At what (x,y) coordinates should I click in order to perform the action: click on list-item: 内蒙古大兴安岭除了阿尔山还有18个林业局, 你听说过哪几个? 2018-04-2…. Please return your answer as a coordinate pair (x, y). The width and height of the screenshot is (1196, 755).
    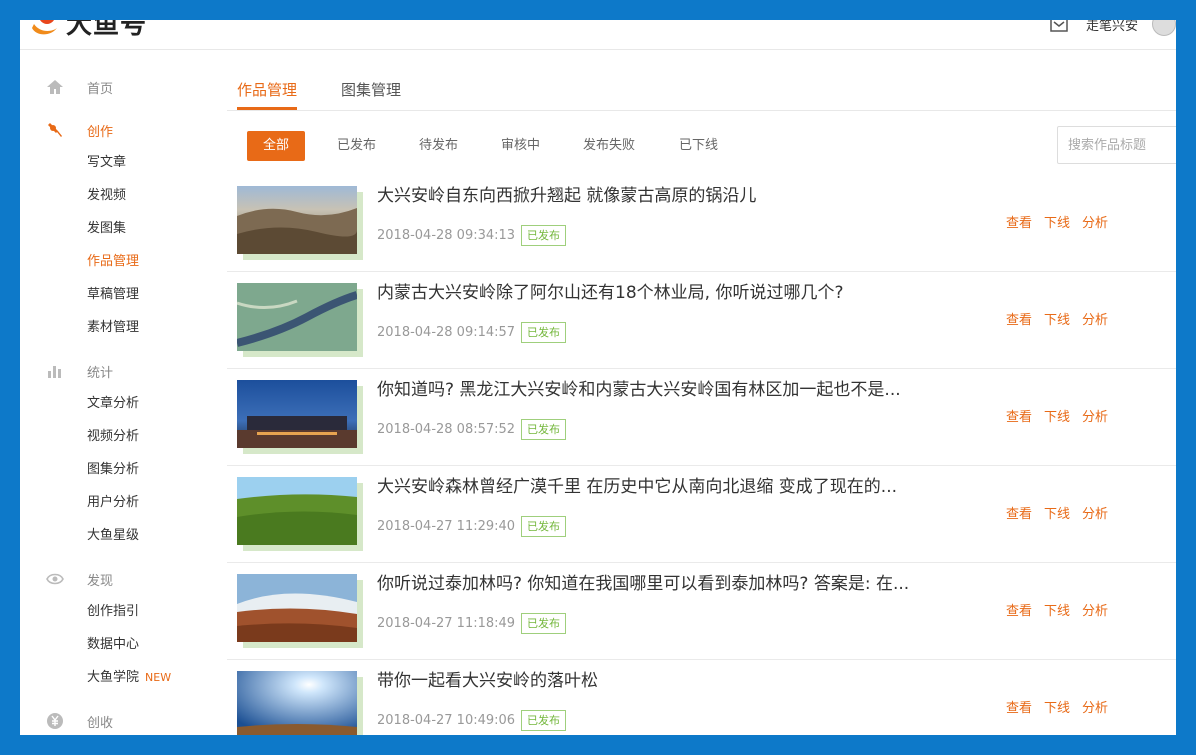
    Looking at the image, I should click on (701, 320).